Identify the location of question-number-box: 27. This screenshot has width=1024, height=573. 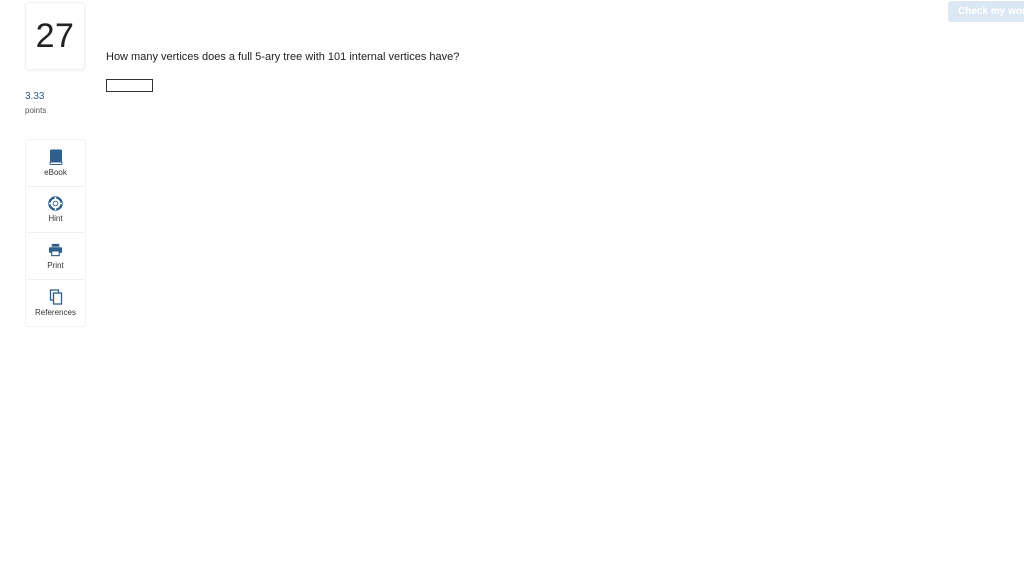
(55, 36).